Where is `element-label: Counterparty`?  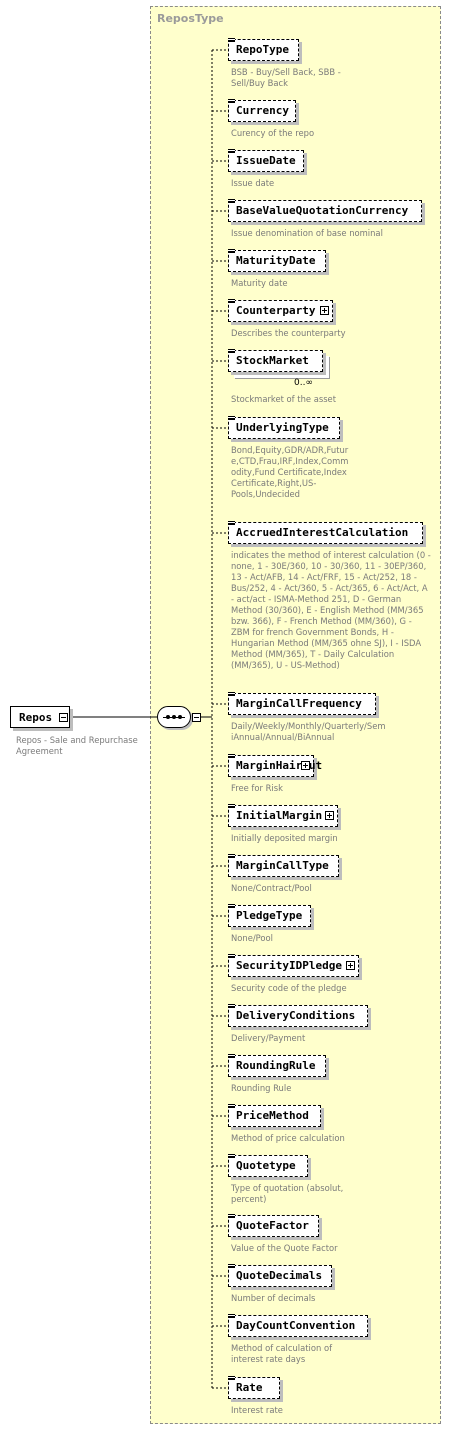 element-label: Counterparty is located at coordinates (276, 310).